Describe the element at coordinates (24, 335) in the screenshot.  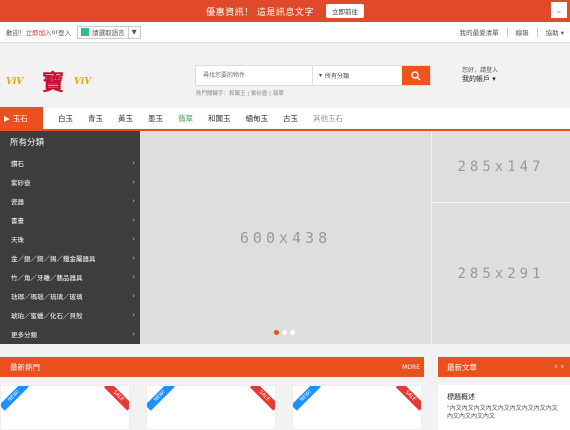
I see `sidebar-item-label: 更多分類` at that location.